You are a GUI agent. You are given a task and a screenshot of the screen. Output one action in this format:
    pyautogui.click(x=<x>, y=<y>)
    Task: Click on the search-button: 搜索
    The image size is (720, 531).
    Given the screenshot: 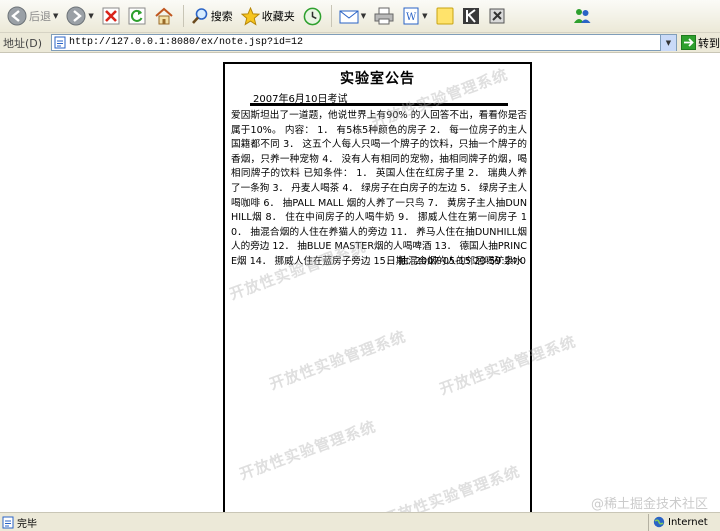 What is the action you would take?
    pyautogui.click(x=212, y=16)
    